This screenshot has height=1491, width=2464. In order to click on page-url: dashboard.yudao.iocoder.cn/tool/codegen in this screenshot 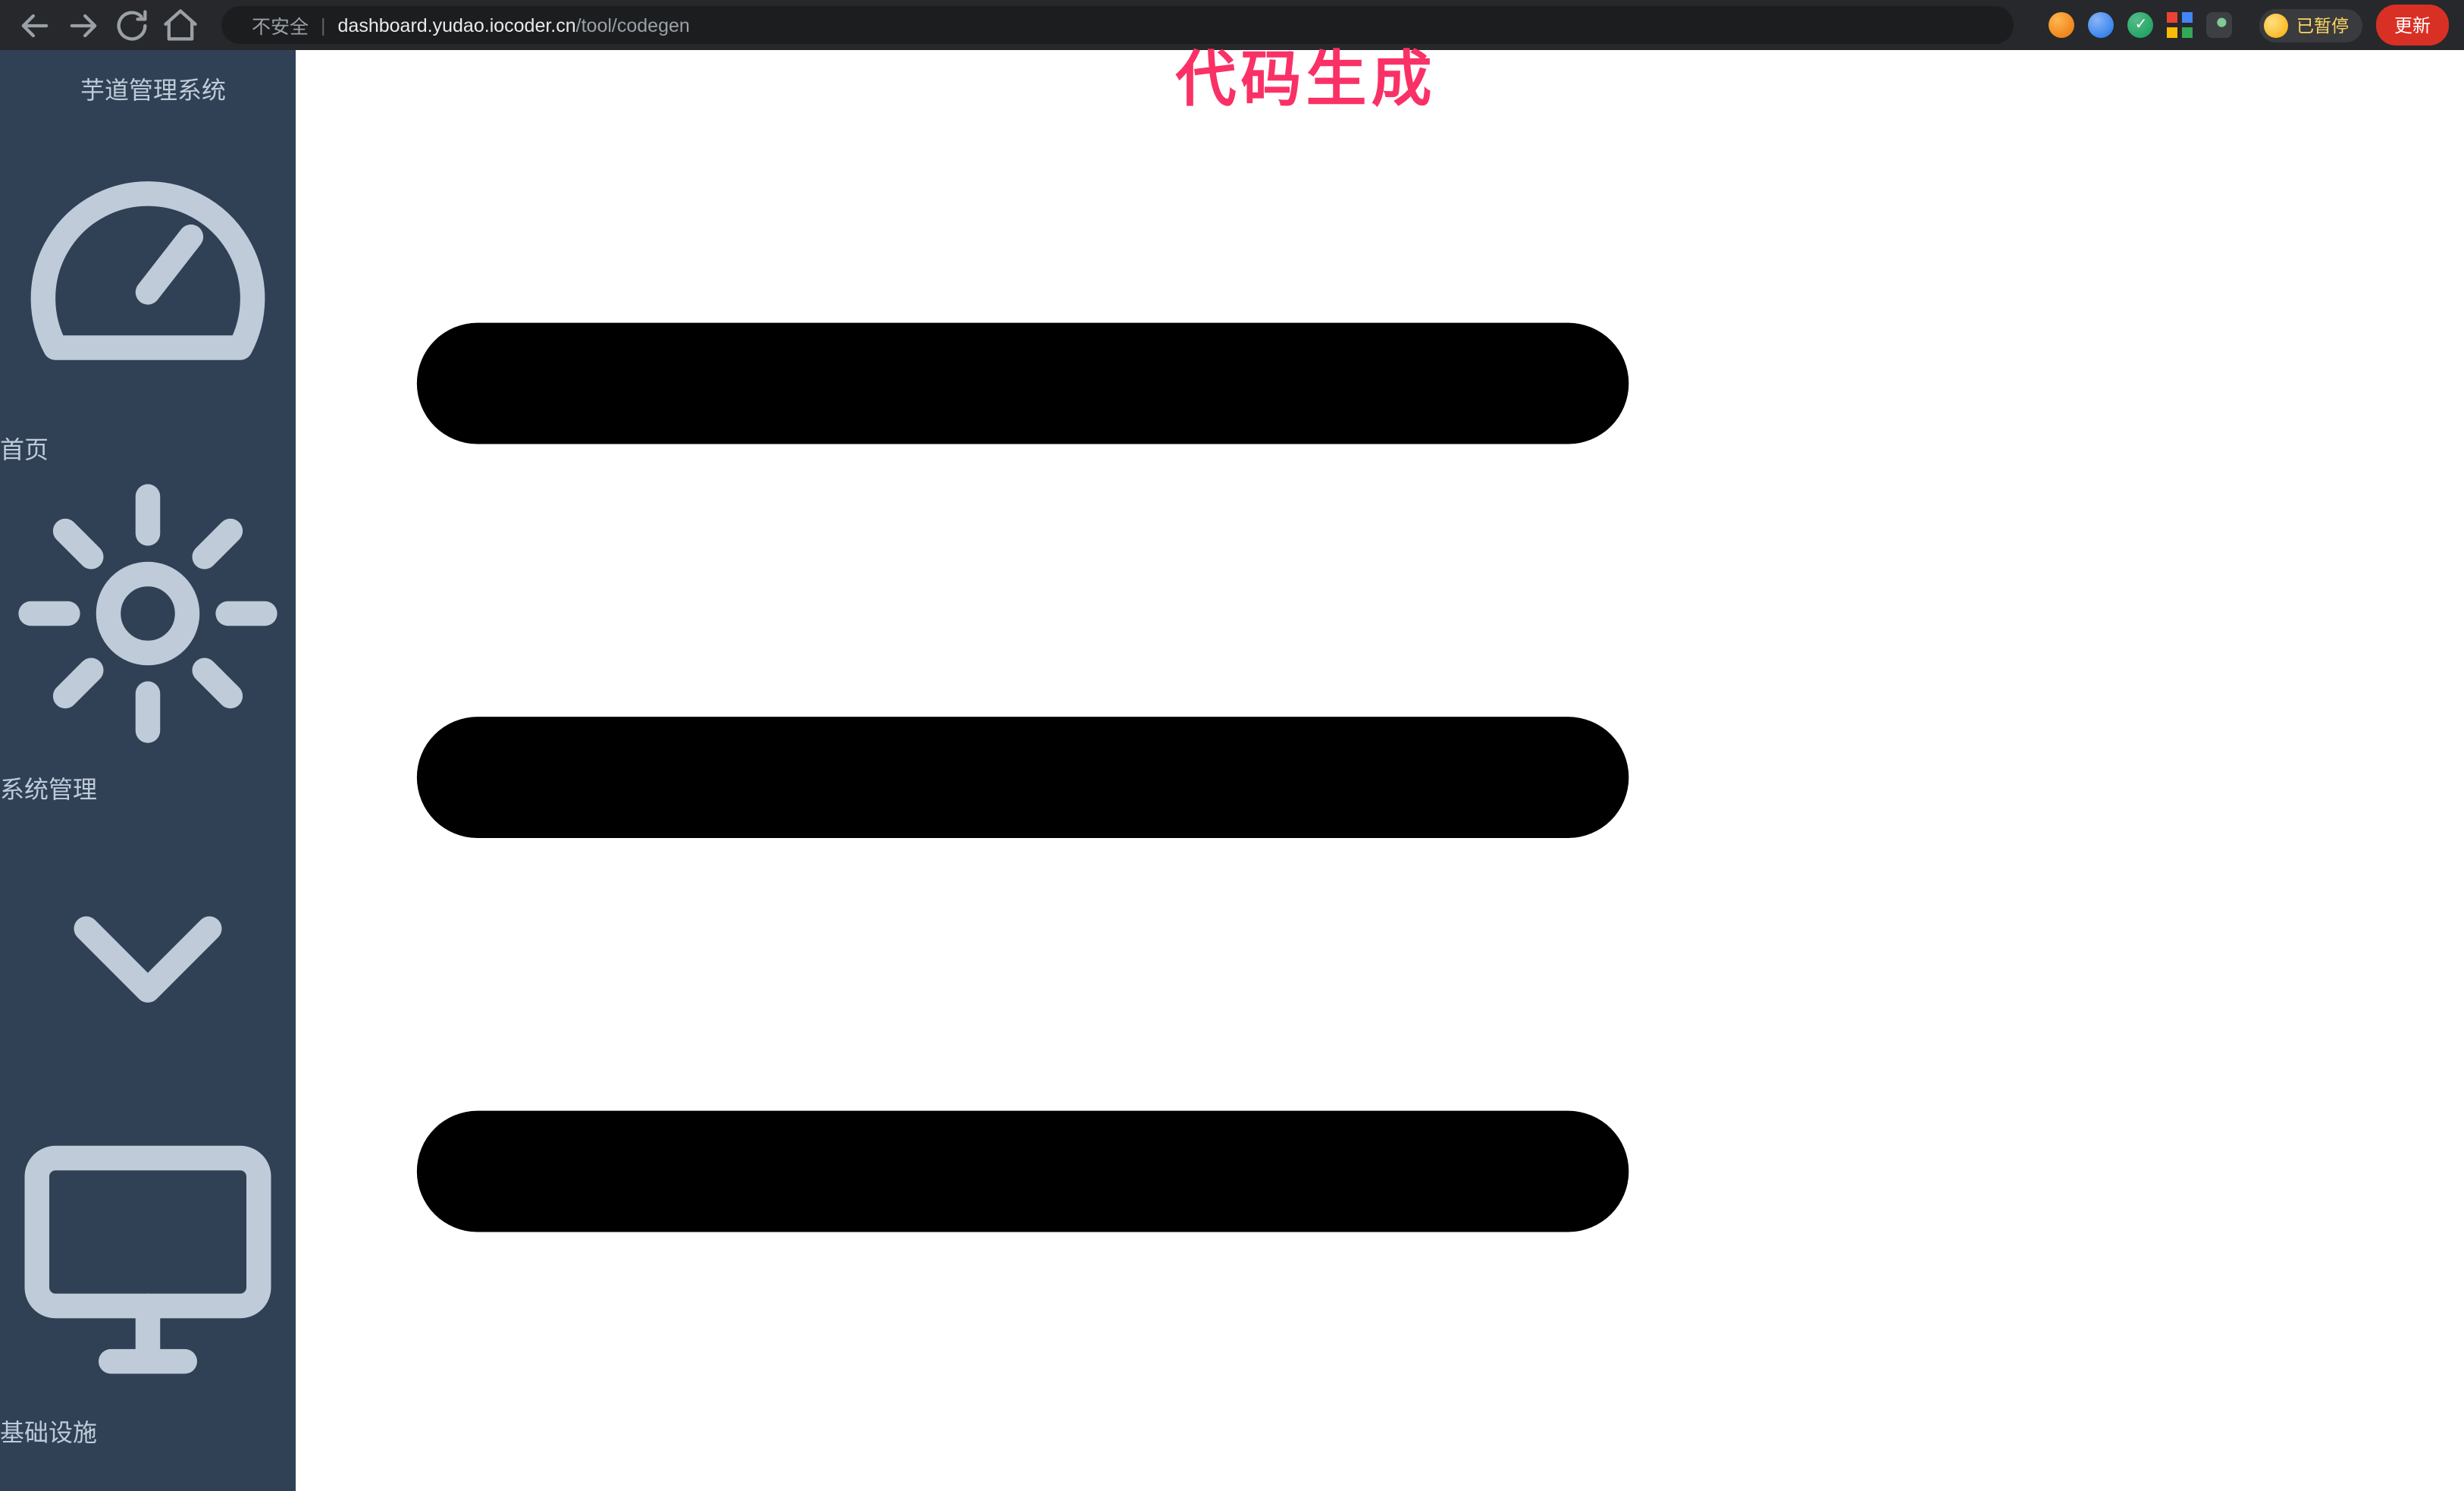, I will do `click(514, 25)`.